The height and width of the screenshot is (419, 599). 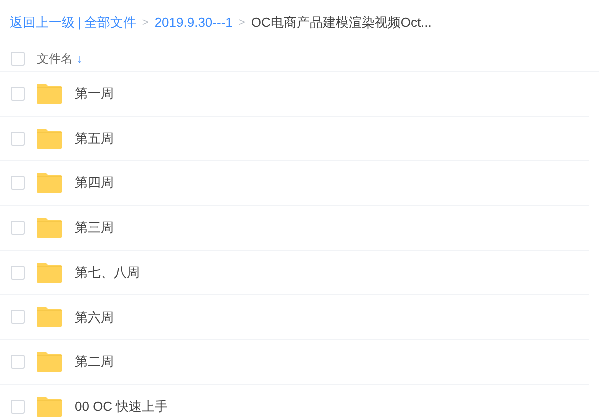 What do you see at coordinates (94, 318) in the screenshot?
I see `folder-name: 第六周` at bounding box center [94, 318].